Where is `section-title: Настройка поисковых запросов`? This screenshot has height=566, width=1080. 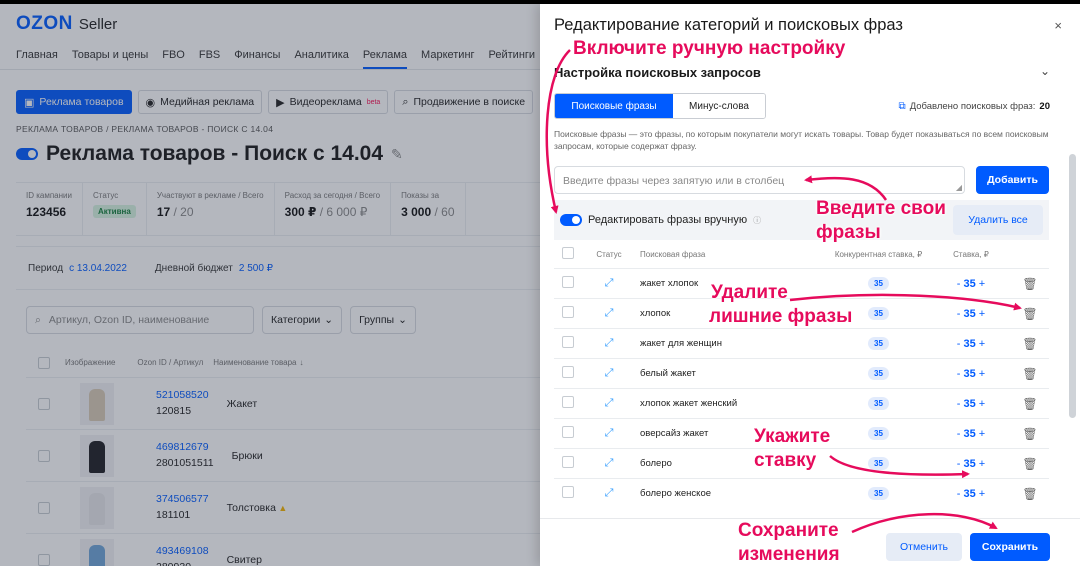 section-title: Настройка поисковых запросов is located at coordinates (657, 72).